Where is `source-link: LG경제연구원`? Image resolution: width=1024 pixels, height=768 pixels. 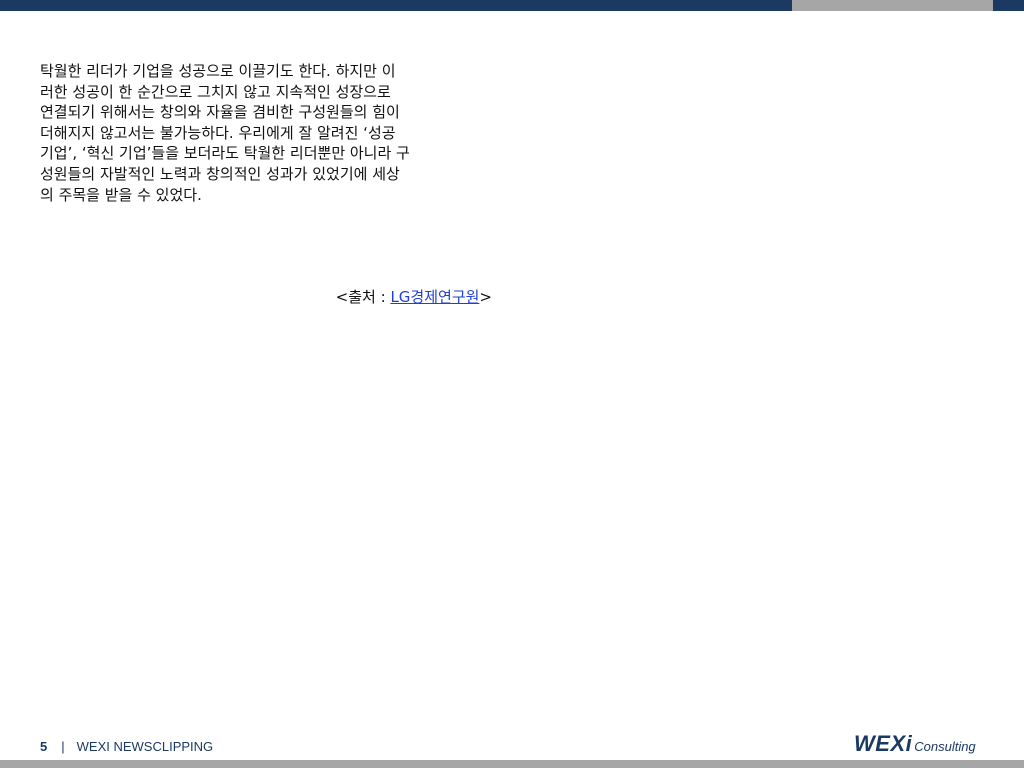
source-link: LG경제연구원 is located at coordinates (434, 297).